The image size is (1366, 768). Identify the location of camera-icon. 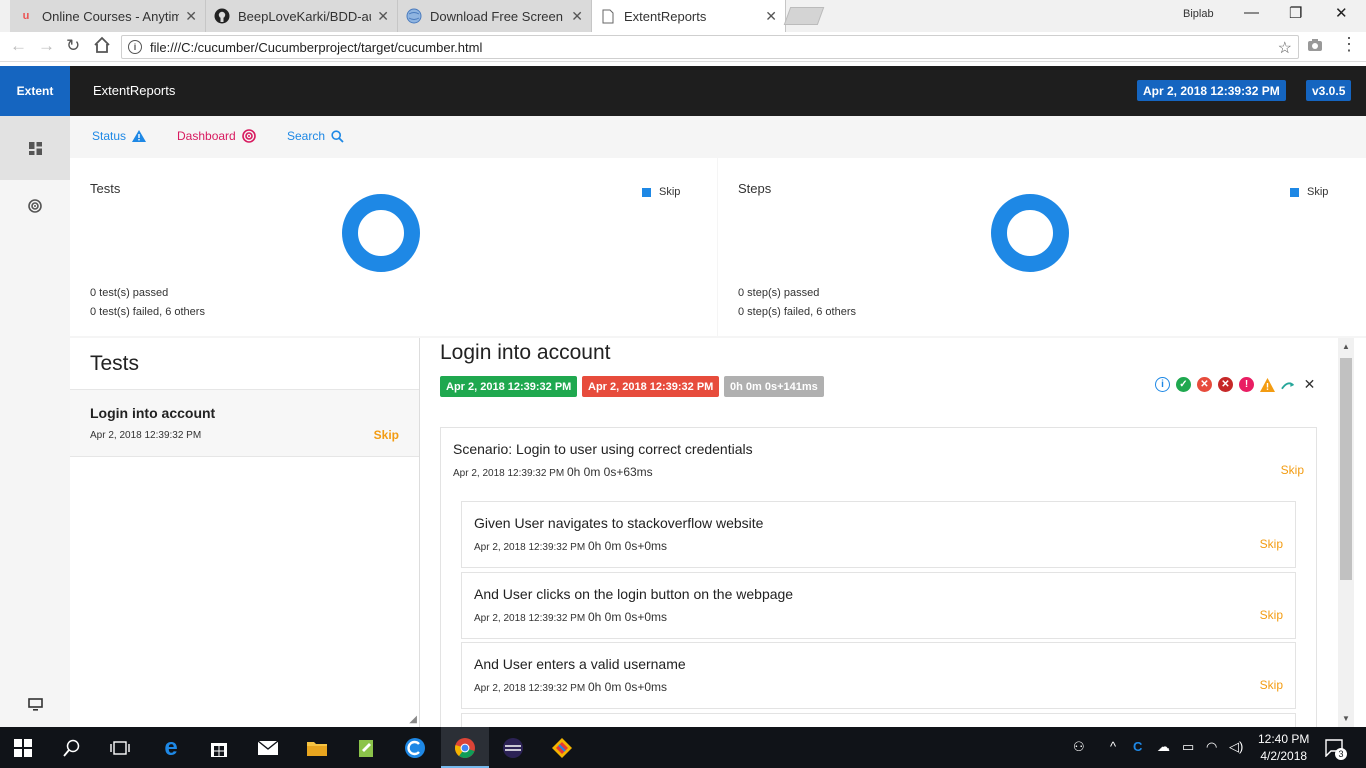
(1315, 47).